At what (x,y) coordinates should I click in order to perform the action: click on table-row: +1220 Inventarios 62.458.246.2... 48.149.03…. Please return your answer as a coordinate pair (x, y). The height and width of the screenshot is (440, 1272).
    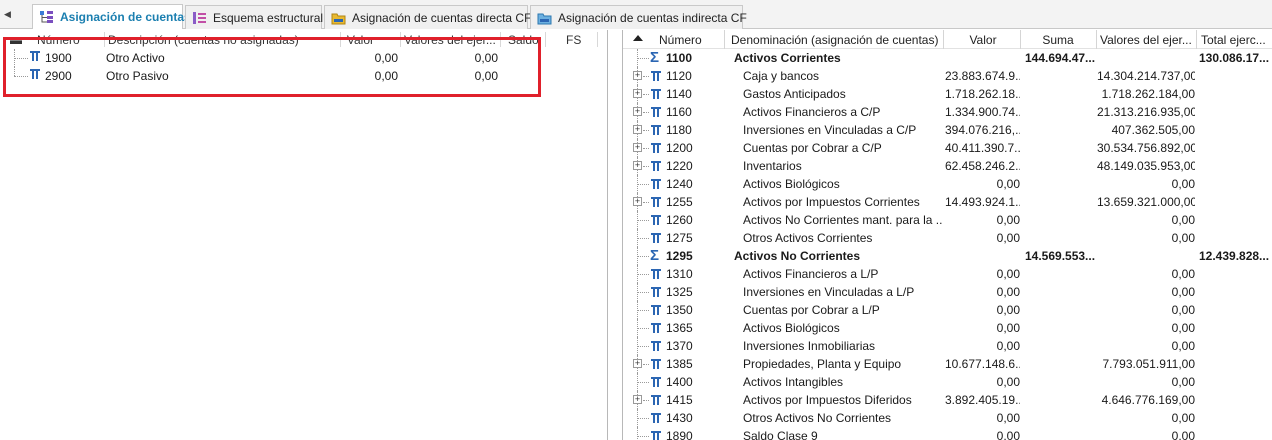
    Looking at the image, I should click on (947, 166).